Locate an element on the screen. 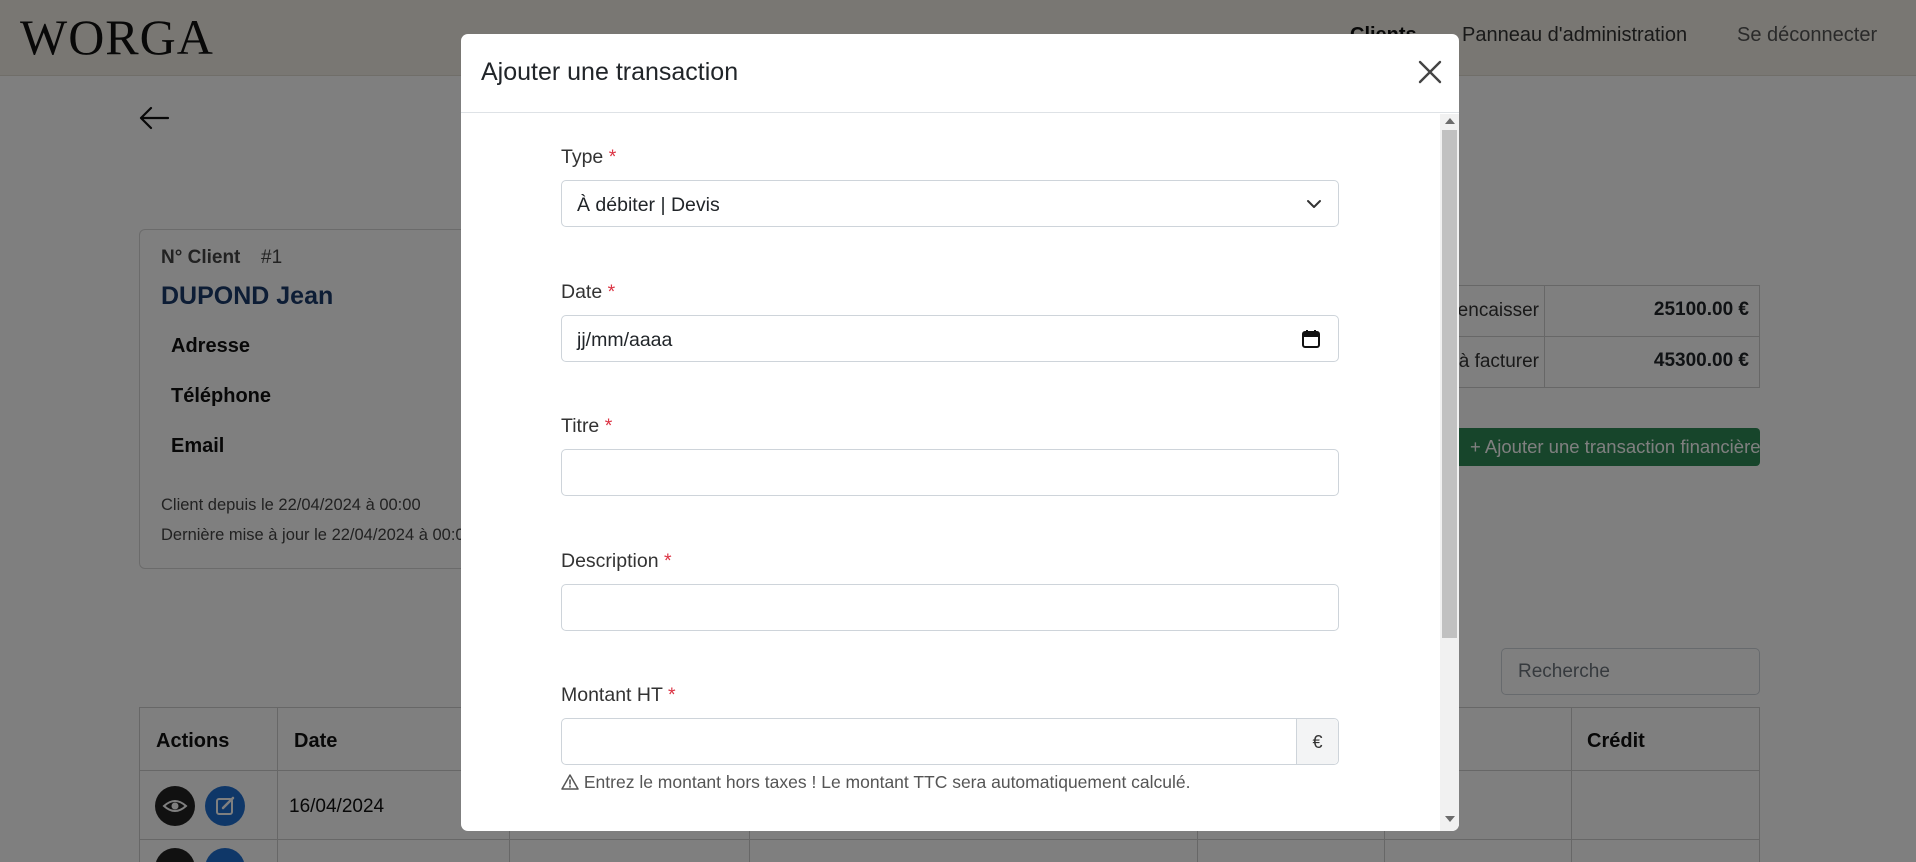 The width and height of the screenshot is (1916, 862). chevron-down-icon is located at coordinates (1314, 204).